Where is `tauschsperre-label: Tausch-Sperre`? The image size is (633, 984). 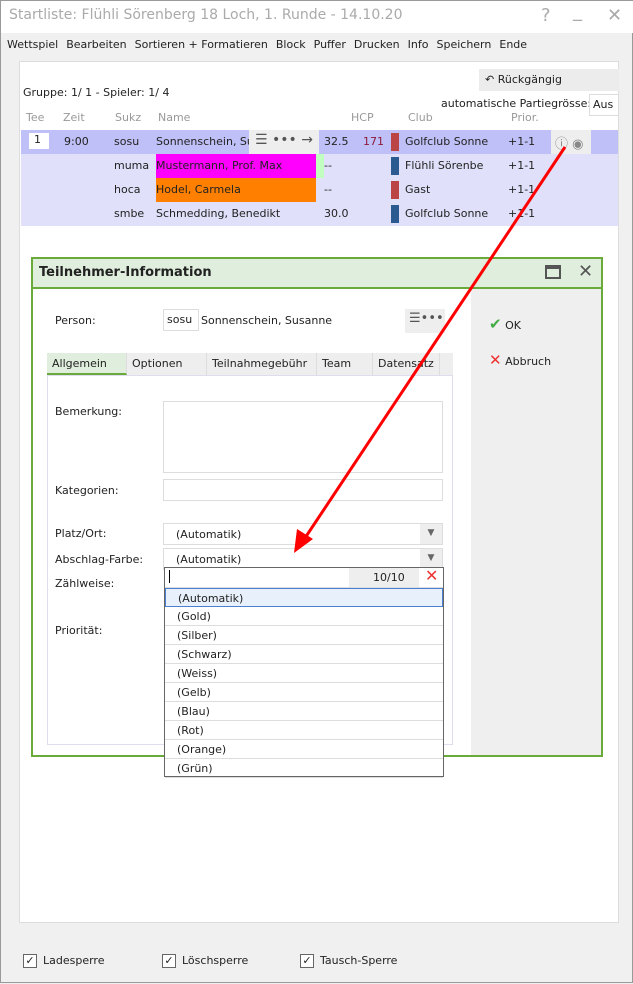
tauschsperre-label: Tausch-Sperre is located at coordinates (359, 960).